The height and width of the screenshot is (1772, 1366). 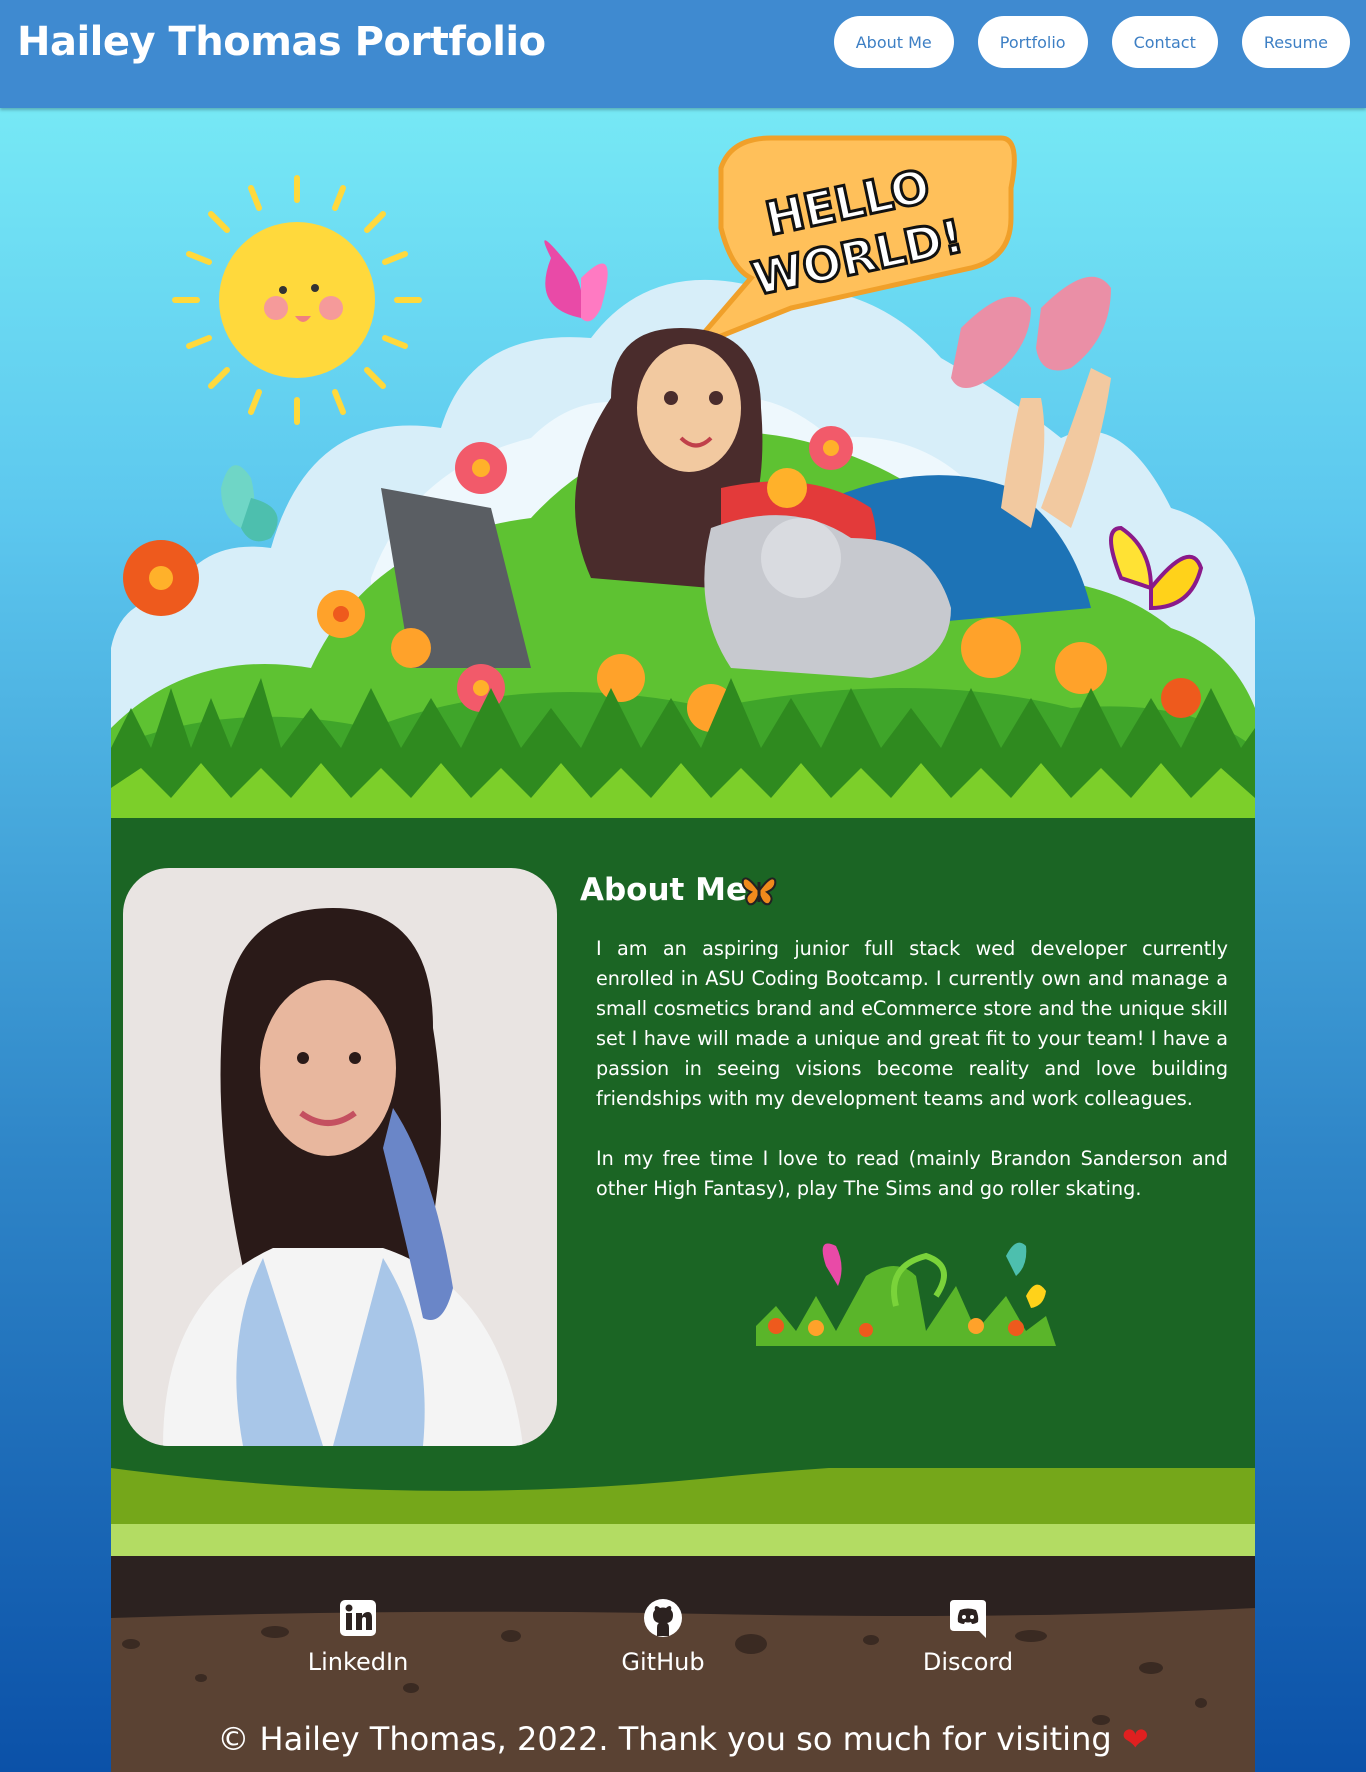 What do you see at coordinates (906, 1294) in the screenshot?
I see `garden-decoration` at bounding box center [906, 1294].